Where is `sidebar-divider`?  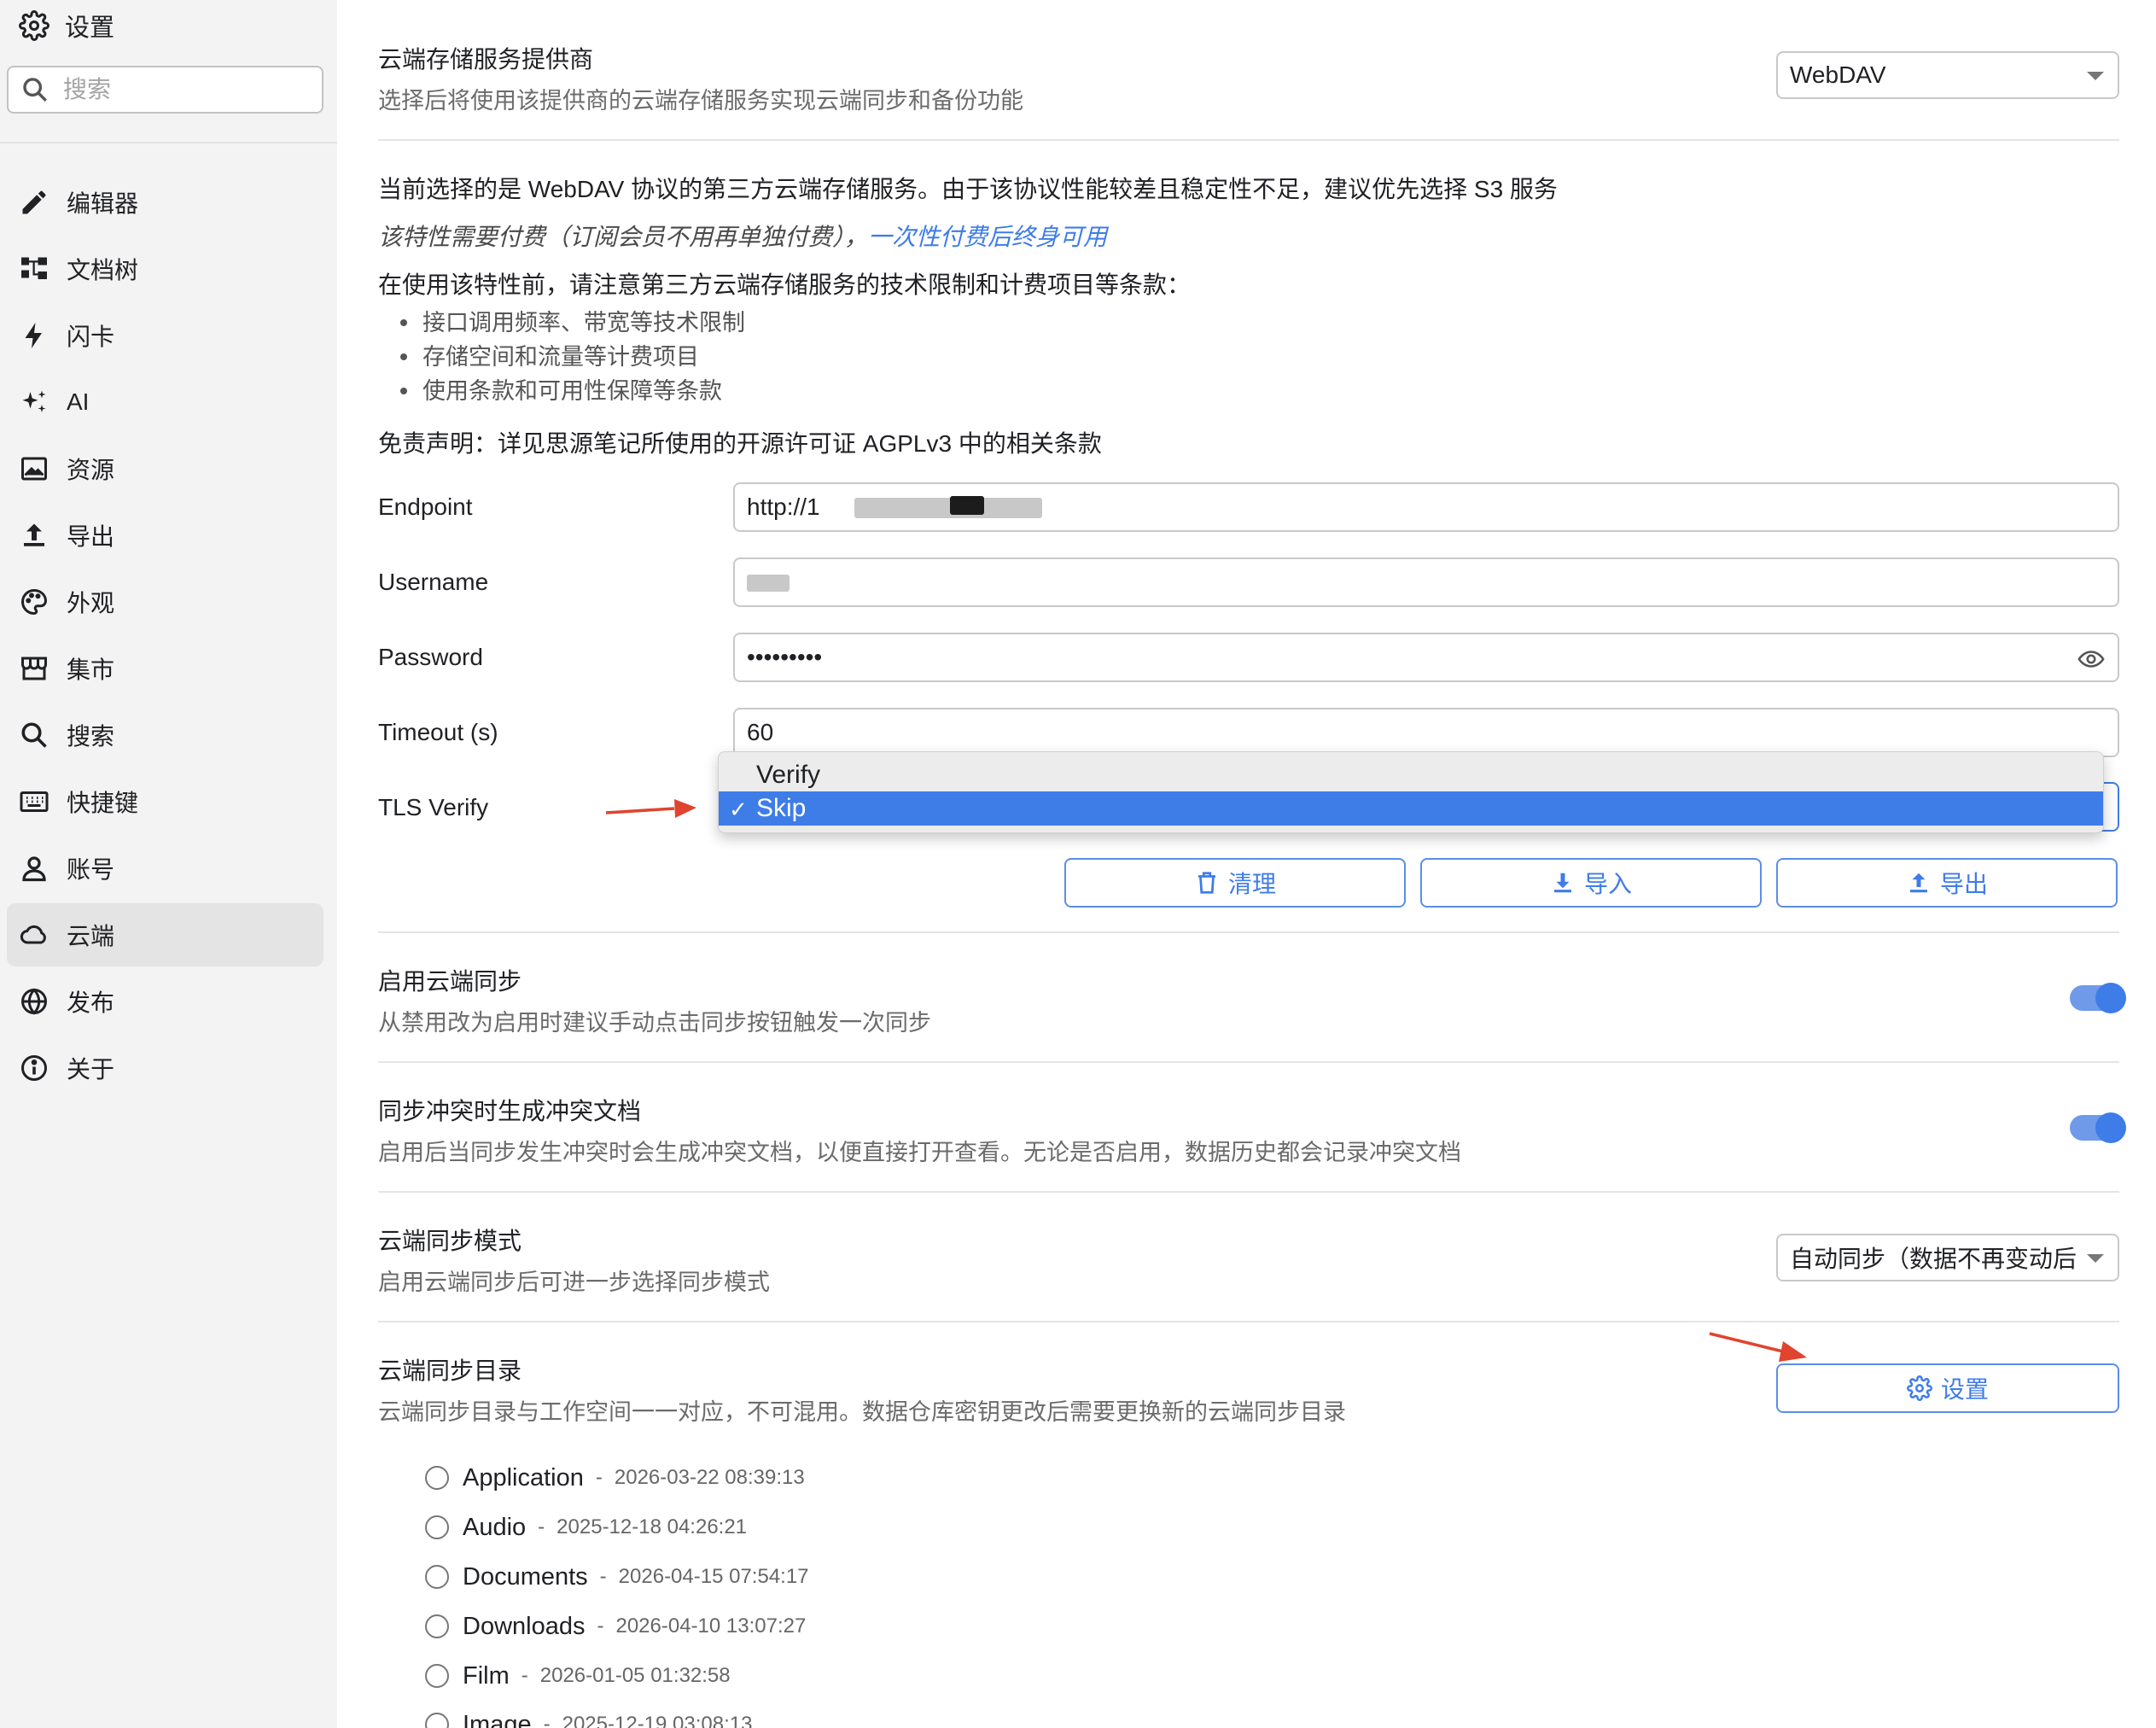 sidebar-divider is located at coordinates (168, 142).